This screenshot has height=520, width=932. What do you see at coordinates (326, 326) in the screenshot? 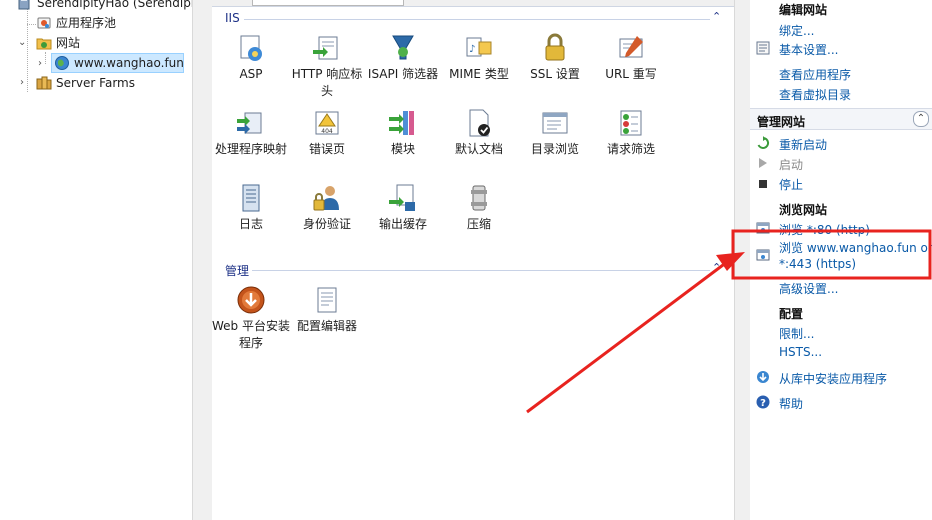
I see `feature-label: 配置编辑器` at bounding box center [326, 326].